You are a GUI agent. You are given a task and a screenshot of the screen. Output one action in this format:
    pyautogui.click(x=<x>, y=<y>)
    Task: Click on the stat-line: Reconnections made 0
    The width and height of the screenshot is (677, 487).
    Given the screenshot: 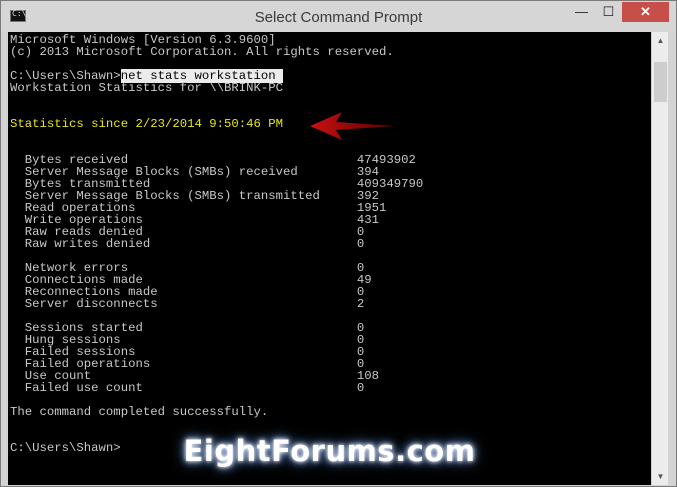 What is the action you would take?
    pyautogui.click(x=187, y=292)
    